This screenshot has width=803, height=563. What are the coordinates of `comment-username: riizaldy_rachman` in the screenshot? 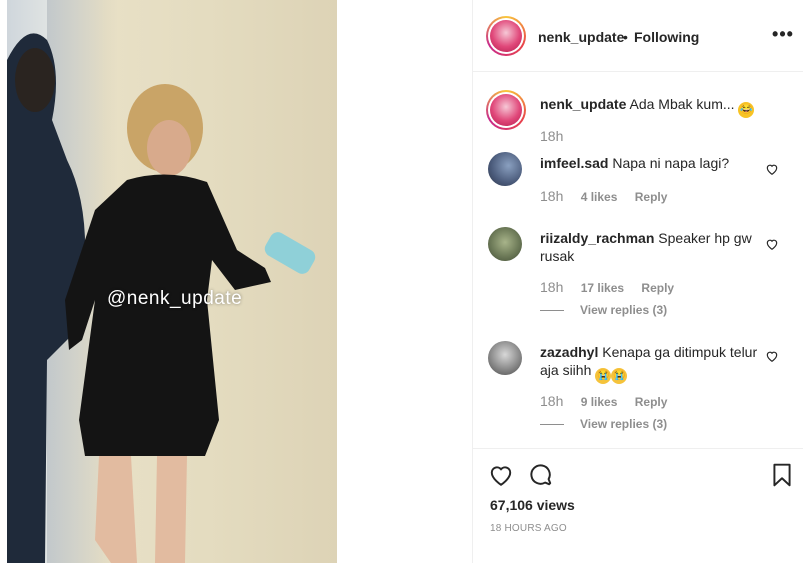 It's located at (597, 238).